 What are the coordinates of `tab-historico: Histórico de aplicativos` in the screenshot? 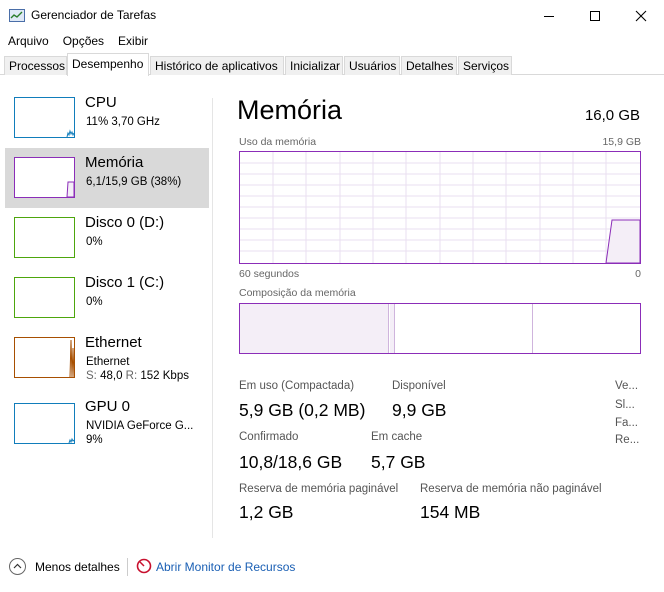 It's located at (217, 65).